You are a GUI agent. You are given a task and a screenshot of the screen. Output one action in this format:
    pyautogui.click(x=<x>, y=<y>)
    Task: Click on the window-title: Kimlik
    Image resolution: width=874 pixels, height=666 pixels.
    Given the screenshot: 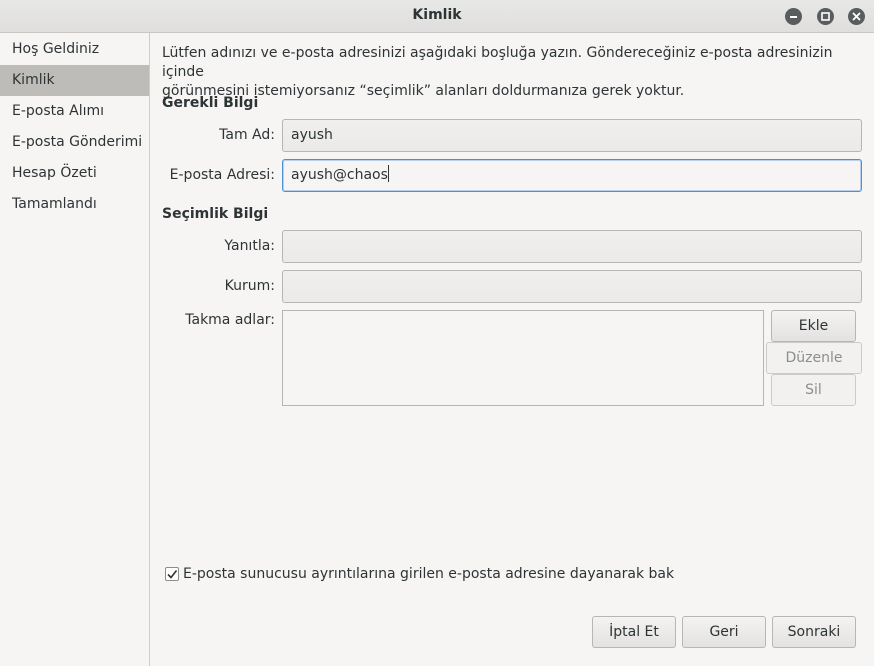 What is the action you would take?
    pyautogui.click(x=437, y=15)
    